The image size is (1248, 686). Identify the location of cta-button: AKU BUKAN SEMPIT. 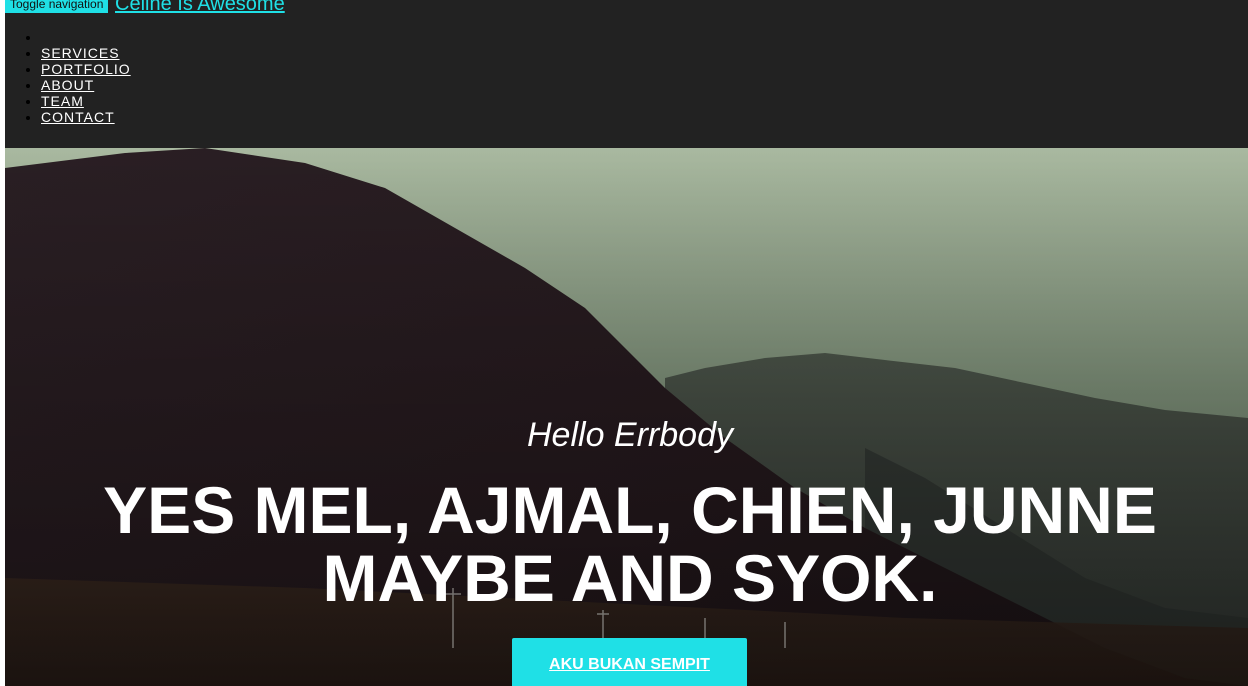
(629, 662).